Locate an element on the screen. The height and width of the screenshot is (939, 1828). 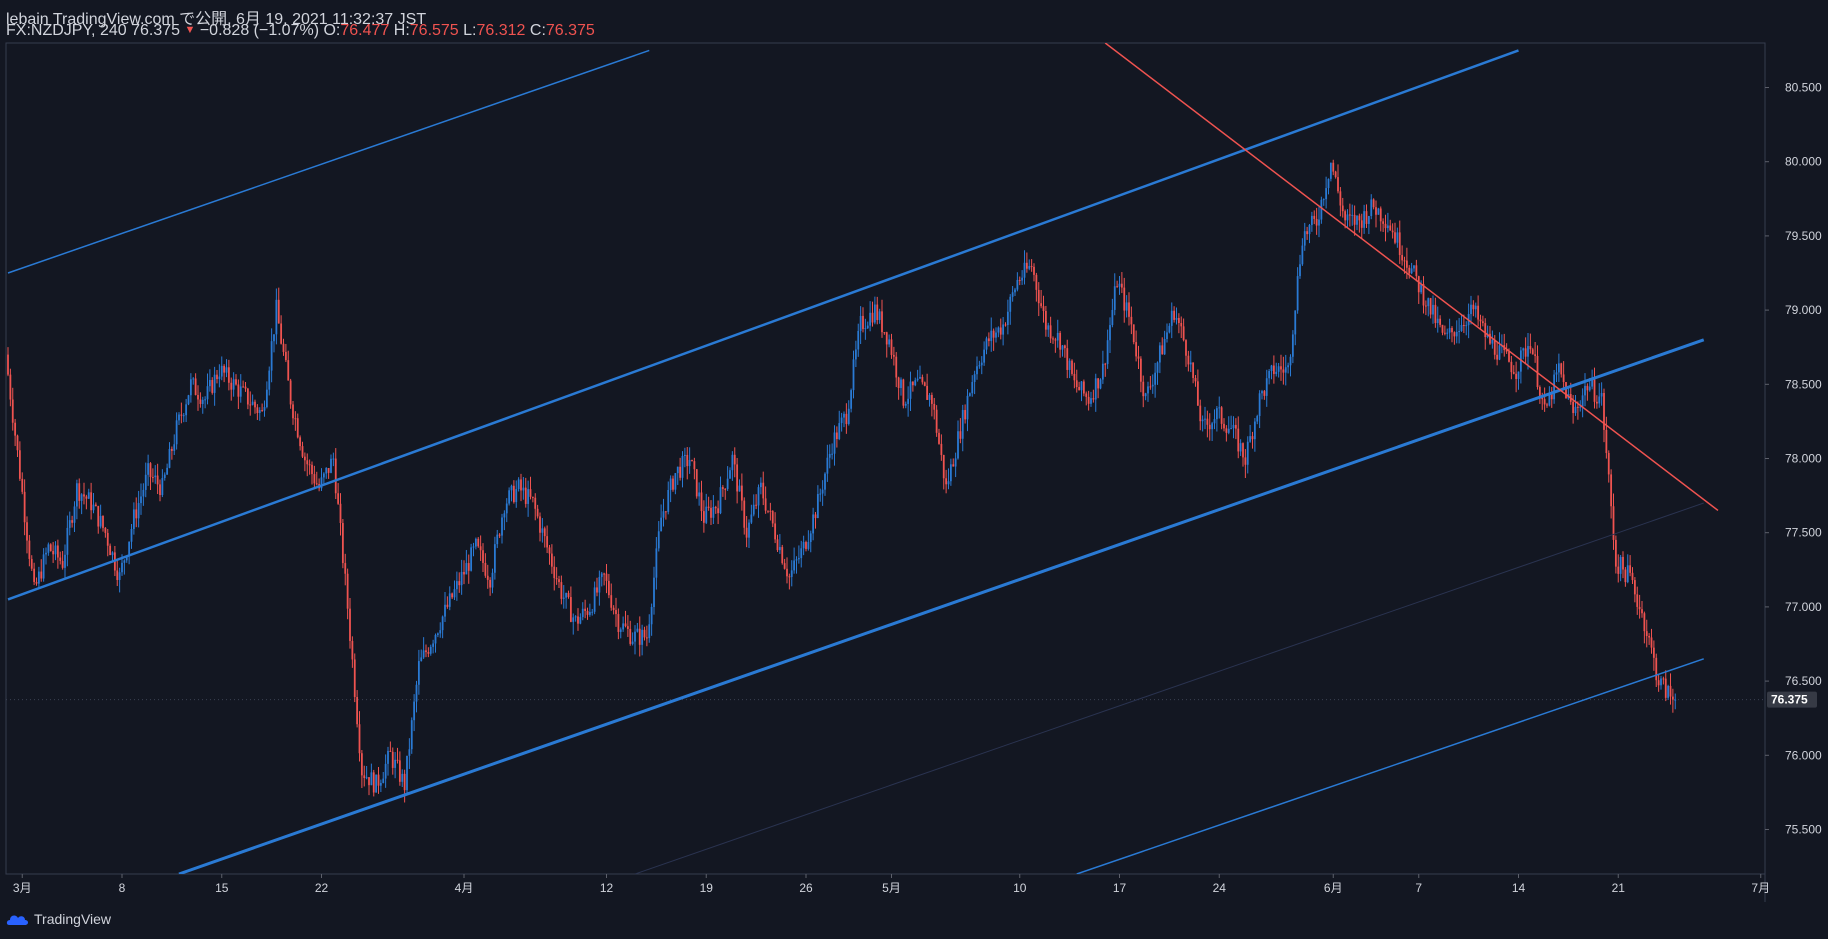
y-tick-label: 76.000 is located at coordinates (1803, 755).